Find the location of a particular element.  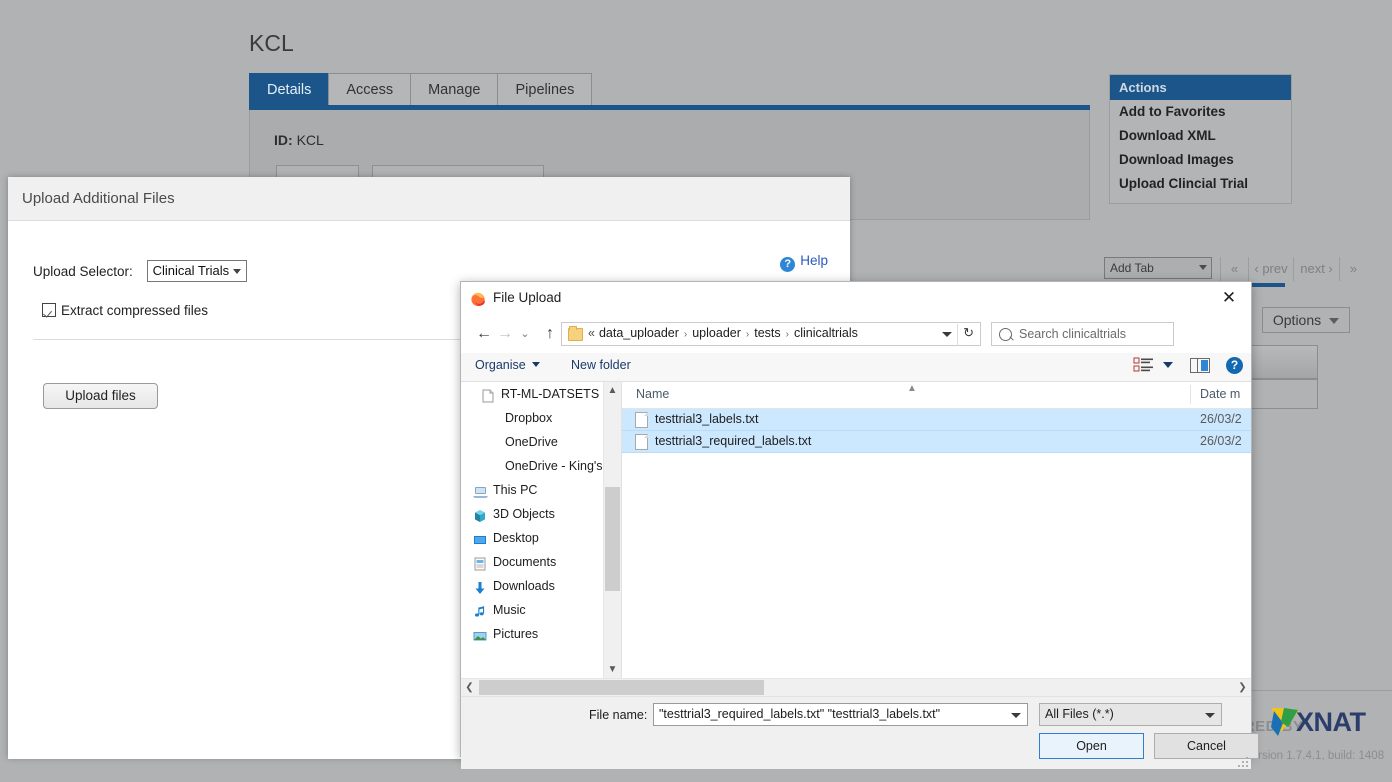

nav-item-pictures: Pictures is located at coordinates (541, 634).